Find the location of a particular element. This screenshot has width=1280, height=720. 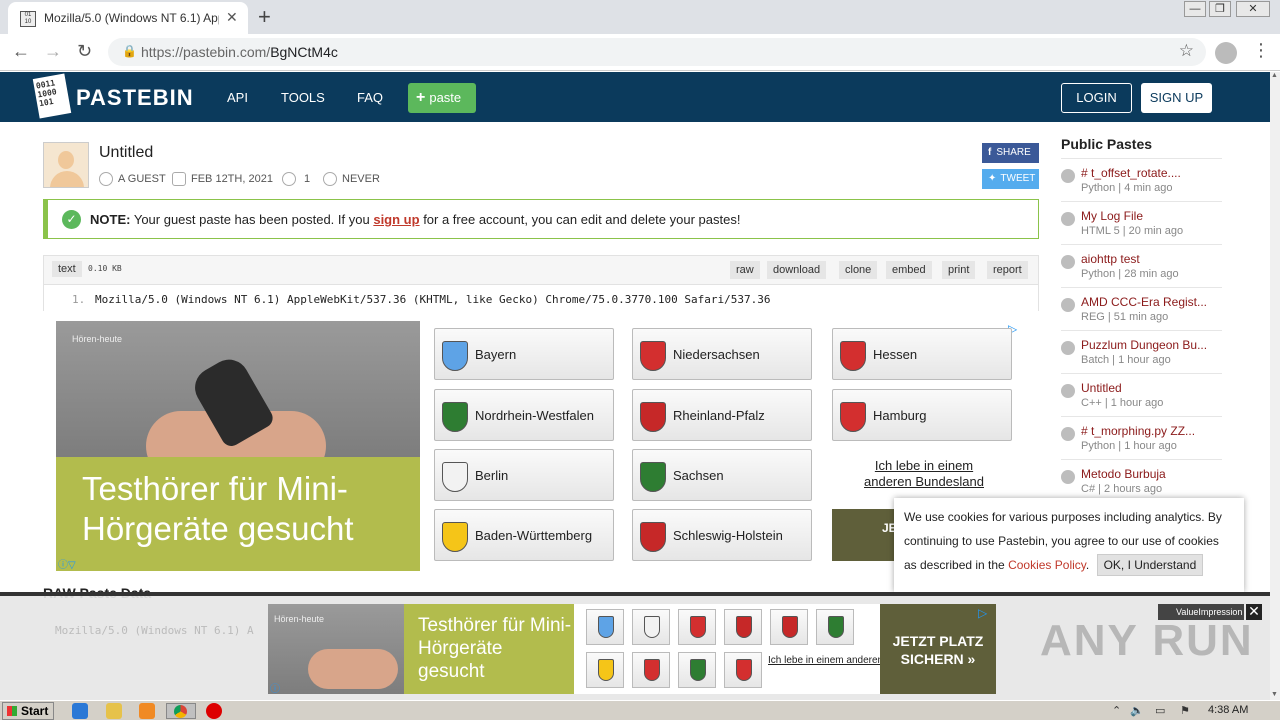

system-clock: 4:38 AM is located at coordinates (1228, 710).